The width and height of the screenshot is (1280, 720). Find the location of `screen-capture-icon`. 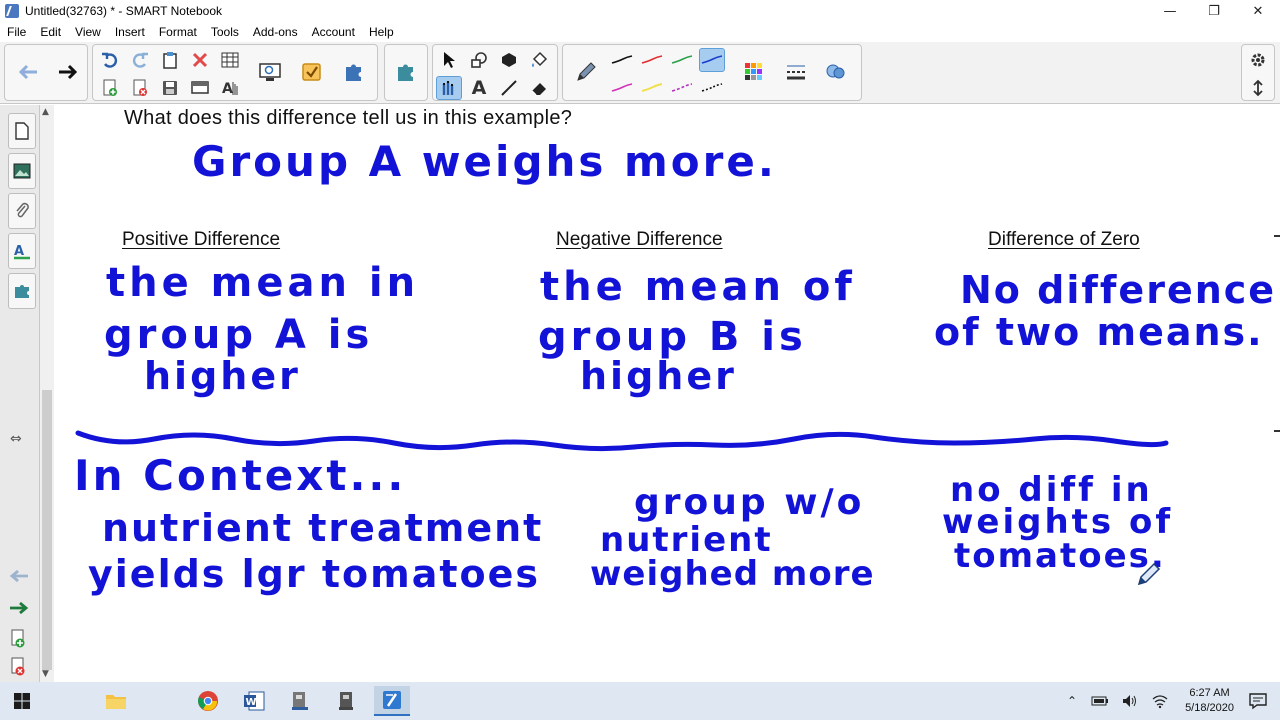

screen-capture-icon is located at coordinates (270, 72).